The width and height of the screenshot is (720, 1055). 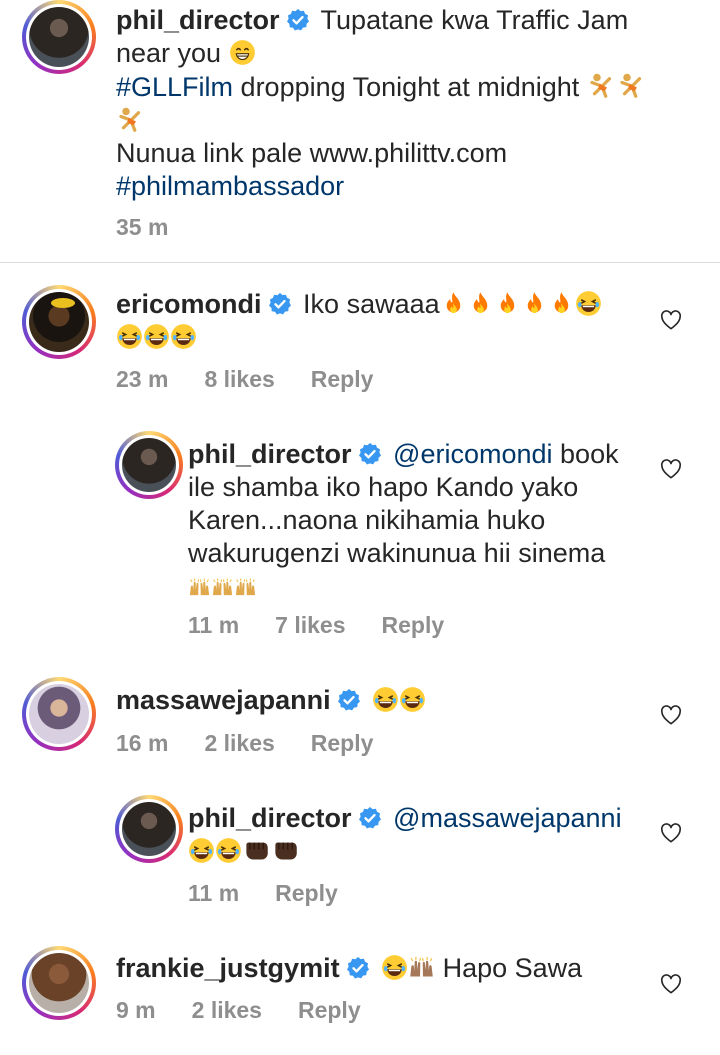 What do you see at coordinates (136, 1010) in the screenshot?
I see `comment-timestamp: 9 m` at bounding box center [136, 1010].